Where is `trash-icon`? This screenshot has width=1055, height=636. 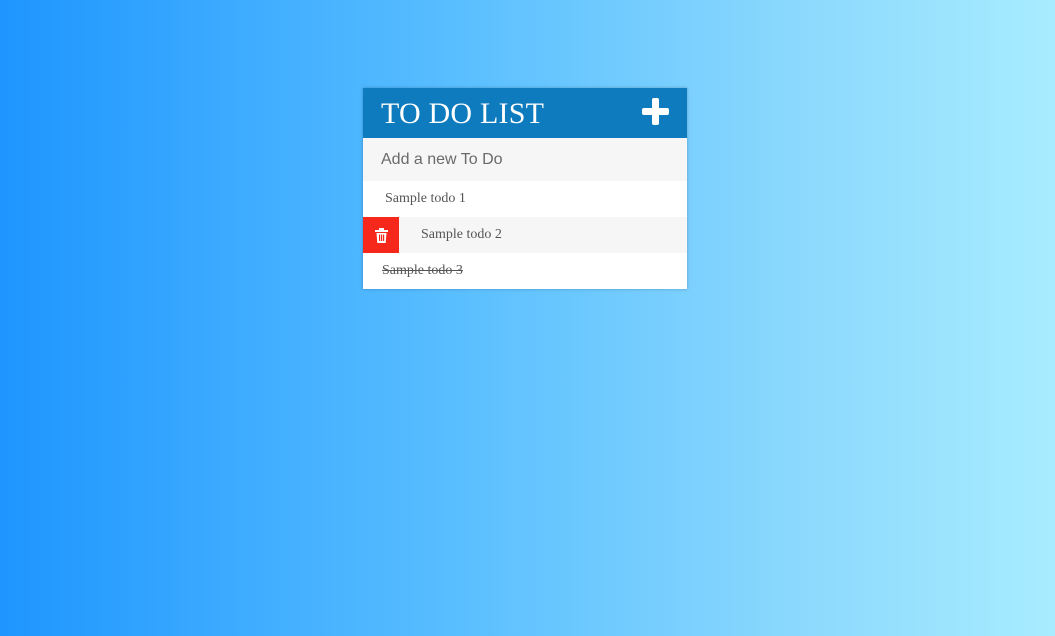 trash-icon is located at coordinates (381, 235).